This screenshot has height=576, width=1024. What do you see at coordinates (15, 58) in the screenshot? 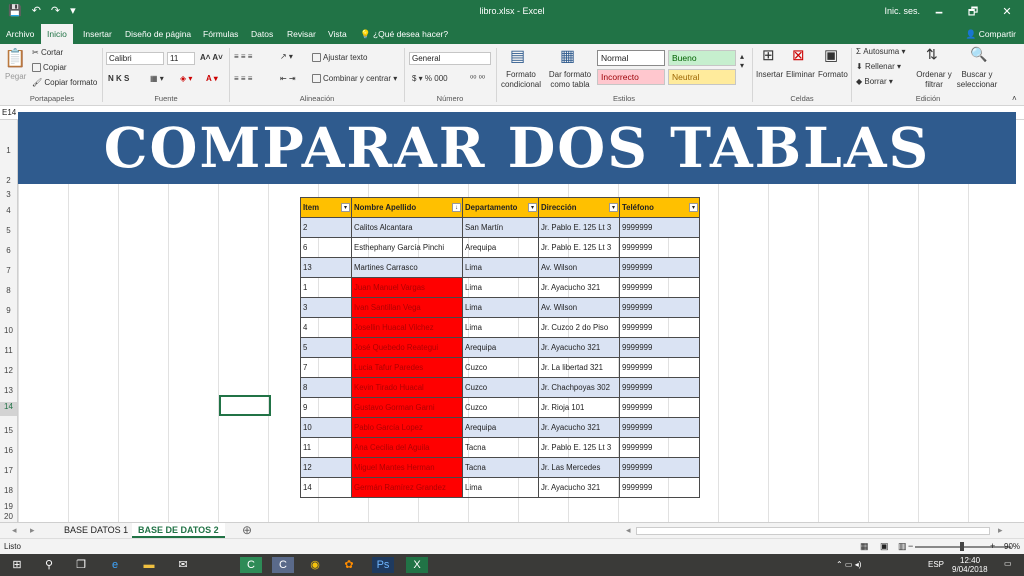
I see `paste-icon: 📋` at bounding box center [15, 58].